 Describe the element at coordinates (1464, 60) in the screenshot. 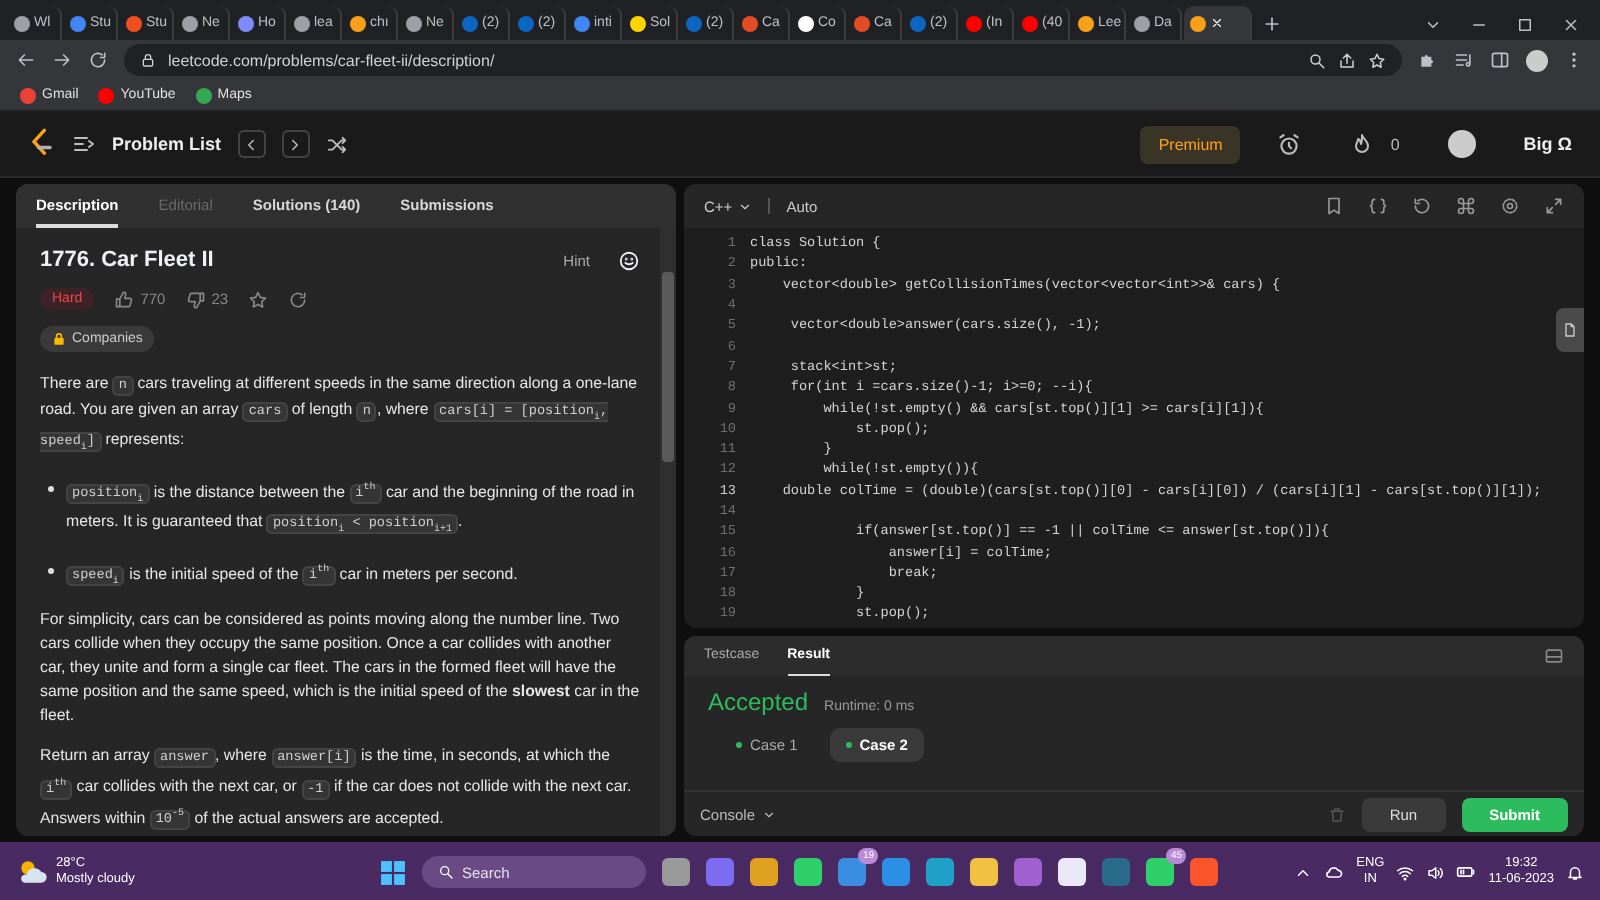

I see `media-icon` at that location.